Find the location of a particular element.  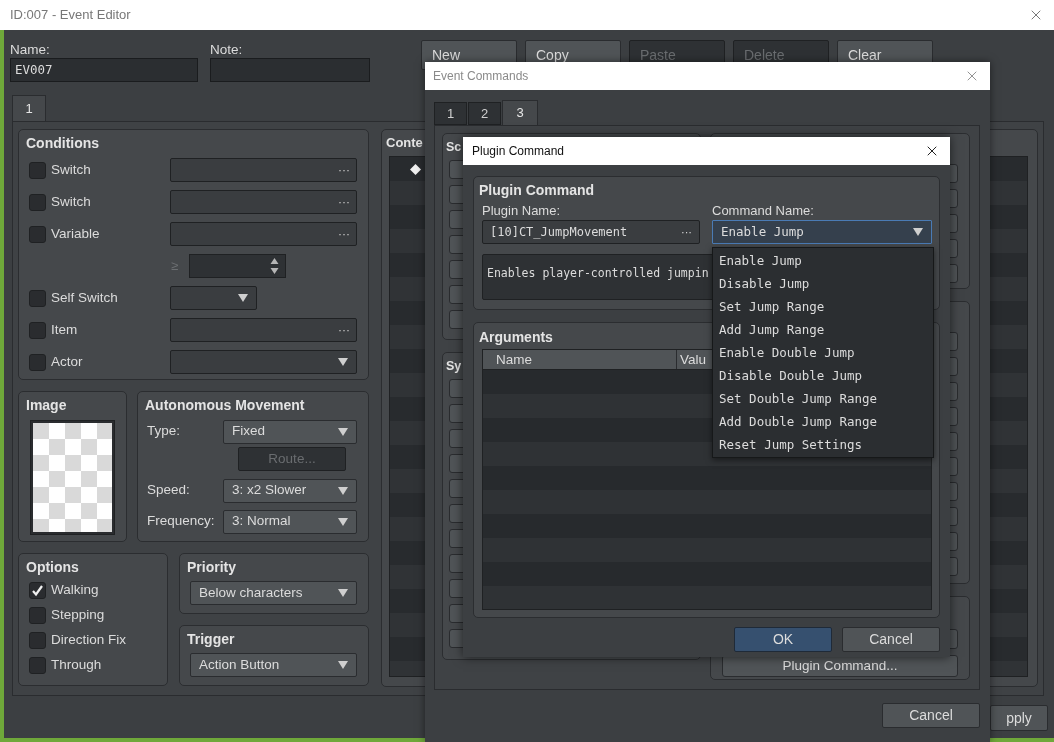

priority-dropdown: Below characters is located at coordinates (273, 593).